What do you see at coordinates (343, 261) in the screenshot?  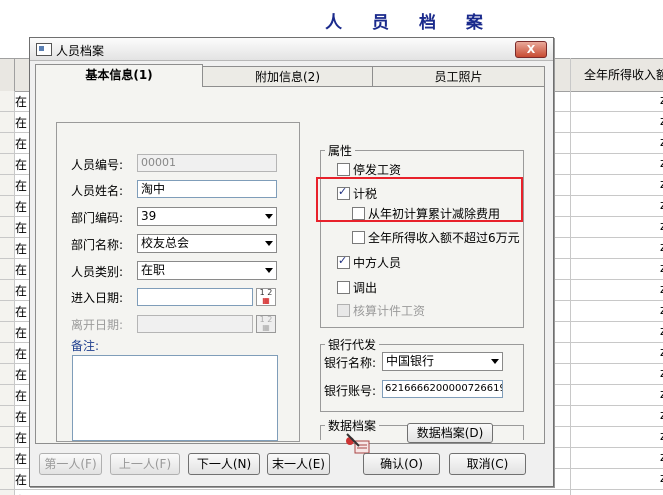 I see `checkbox-checked-icon` at bounding box center [343, 261].